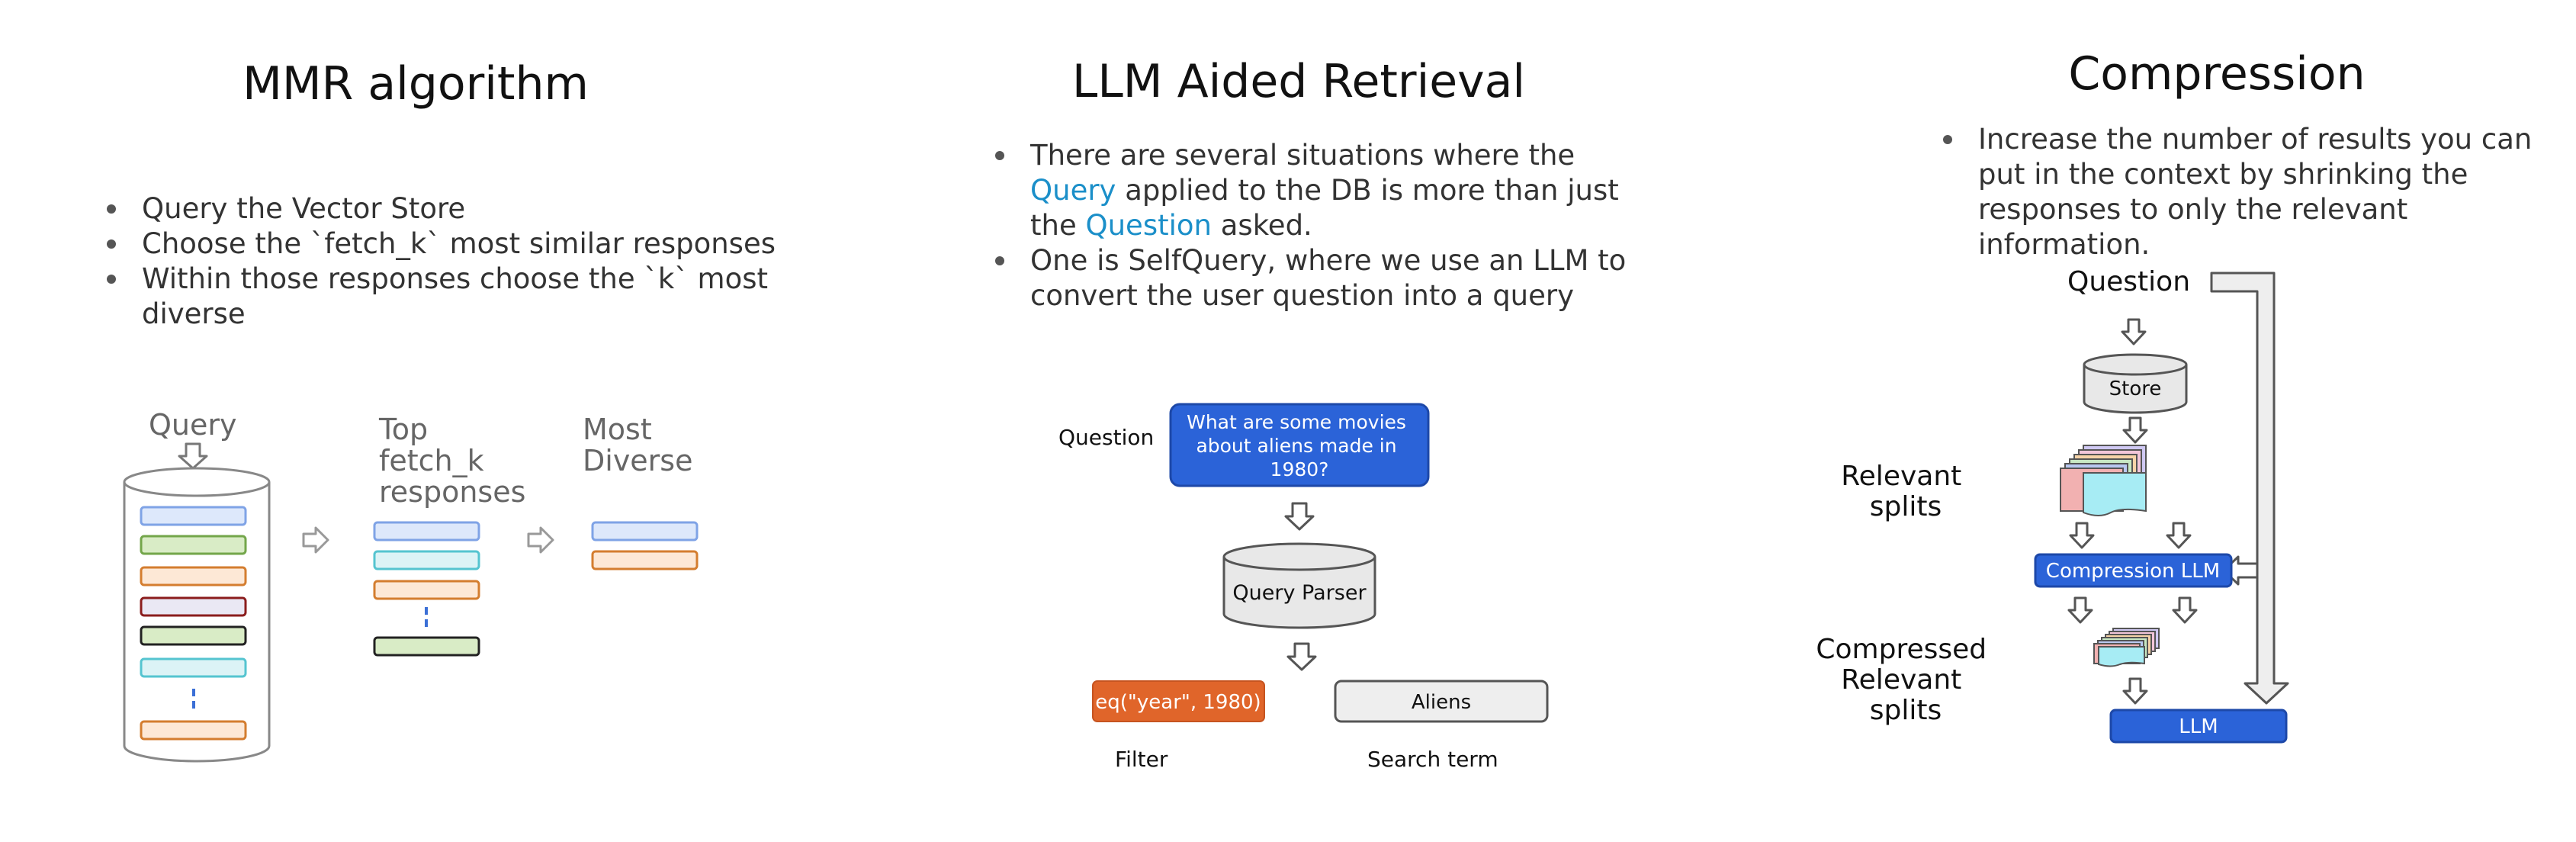  I want to click on search-term-label: Search term, so click(1432, 759).